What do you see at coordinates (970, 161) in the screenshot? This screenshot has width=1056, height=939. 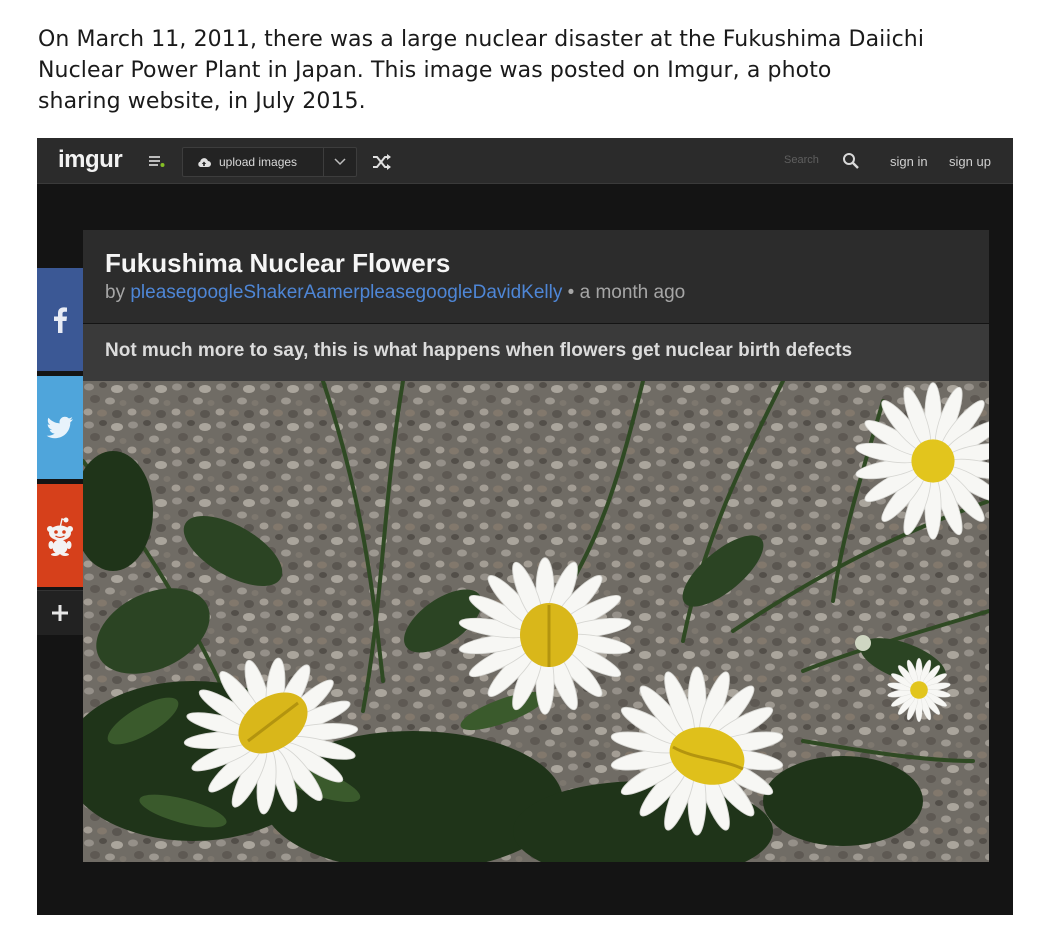 I see `sign-up-link: sign up` at bounding box center [970, 161].